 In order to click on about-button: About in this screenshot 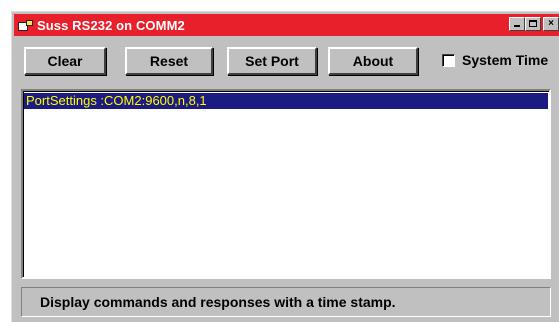, I will do `click(373, 61)`.